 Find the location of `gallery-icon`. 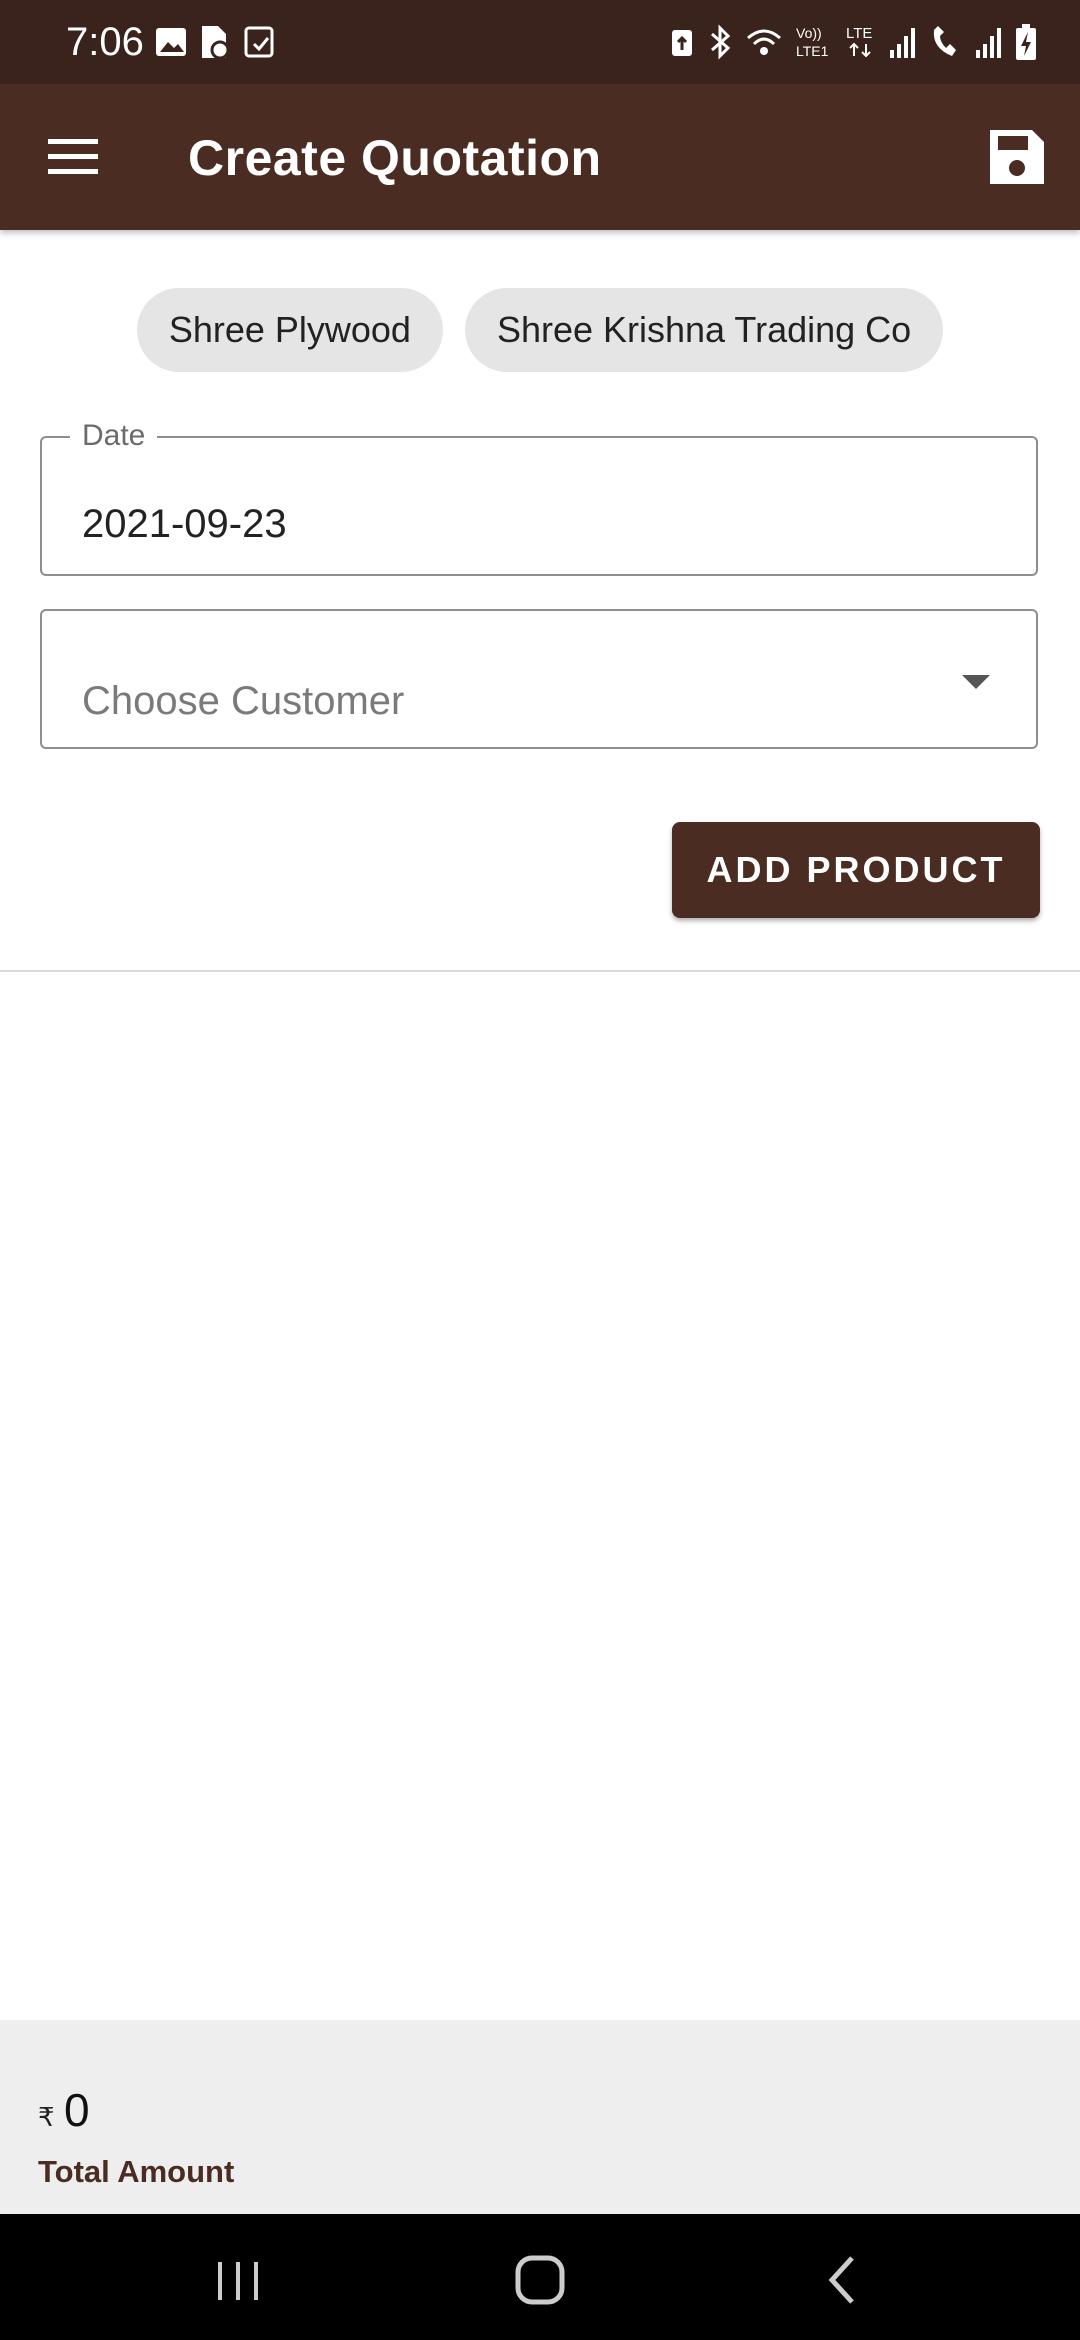

gallery-icon is located at coordinates (171, 42).